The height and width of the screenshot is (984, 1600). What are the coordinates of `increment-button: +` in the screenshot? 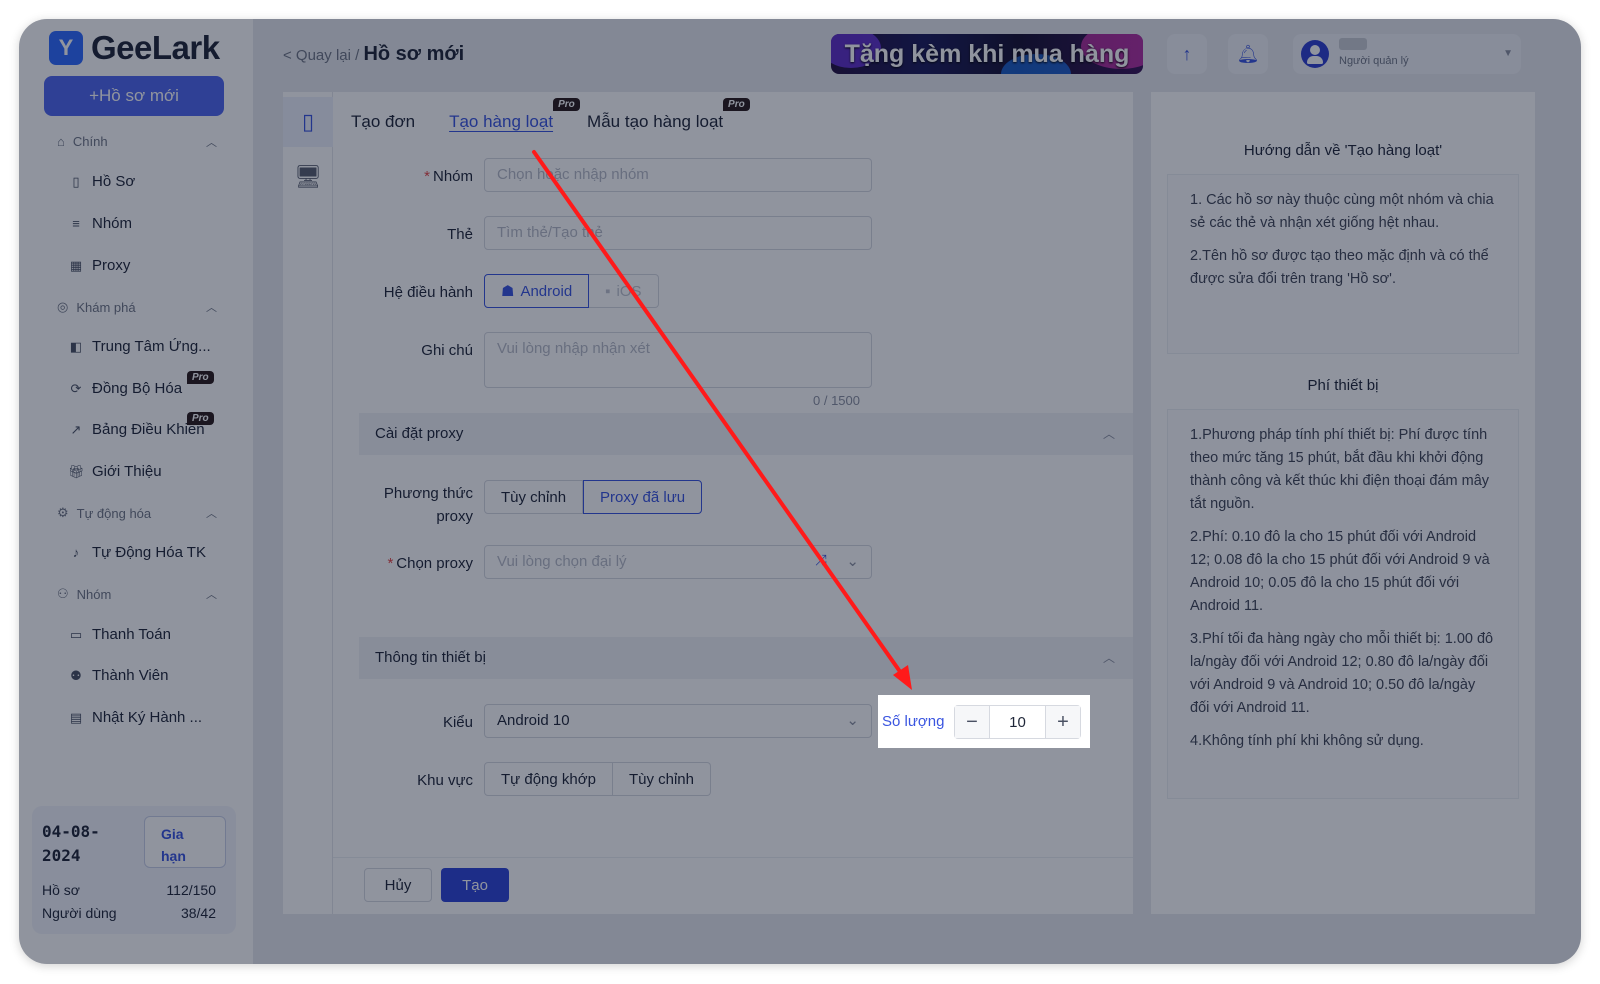 It's located at (1063, 722).